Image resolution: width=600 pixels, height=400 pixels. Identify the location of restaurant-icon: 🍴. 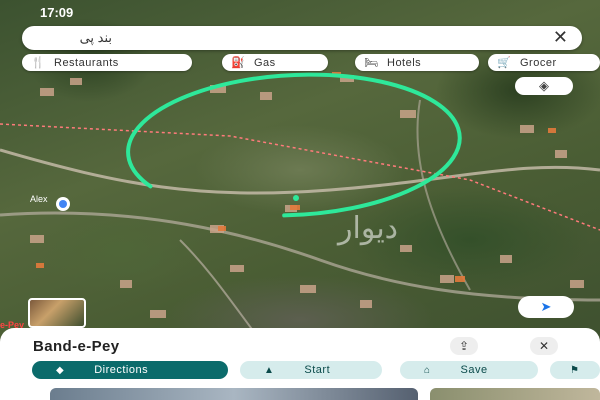
(38, 63).